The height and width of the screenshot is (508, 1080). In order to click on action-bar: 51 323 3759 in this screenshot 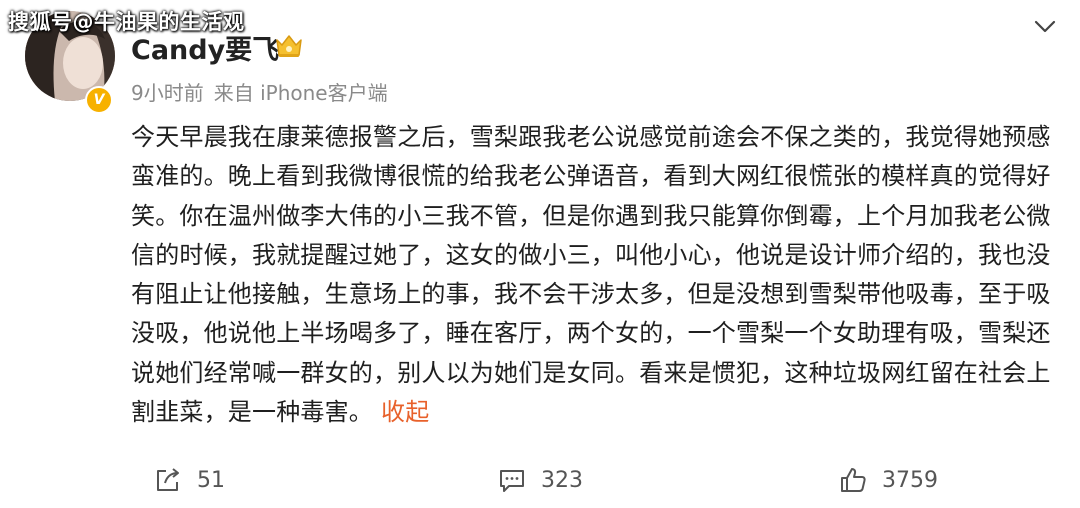, I will do `click(540, 480)`.